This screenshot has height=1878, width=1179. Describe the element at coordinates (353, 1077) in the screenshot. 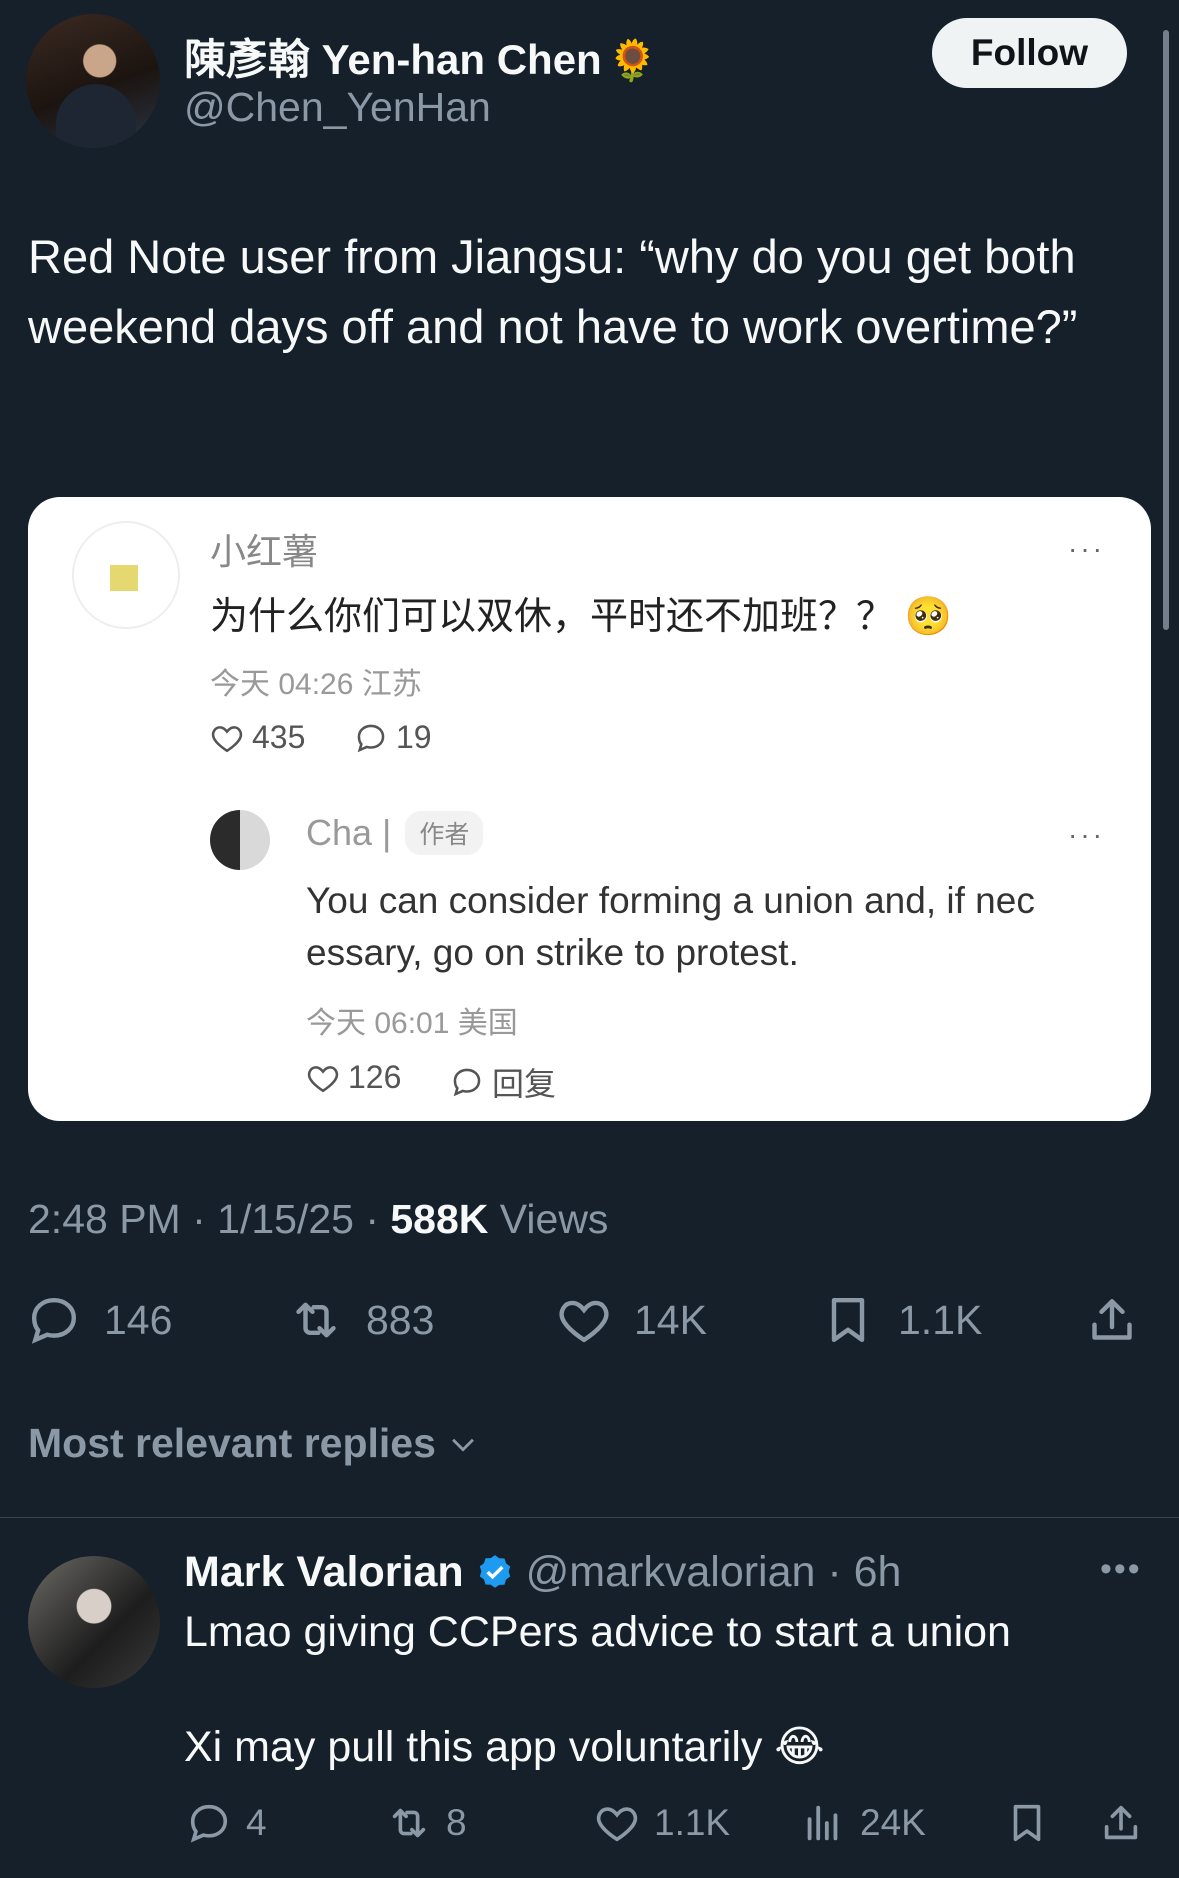

I see `author-reply-like: 126` at that location.